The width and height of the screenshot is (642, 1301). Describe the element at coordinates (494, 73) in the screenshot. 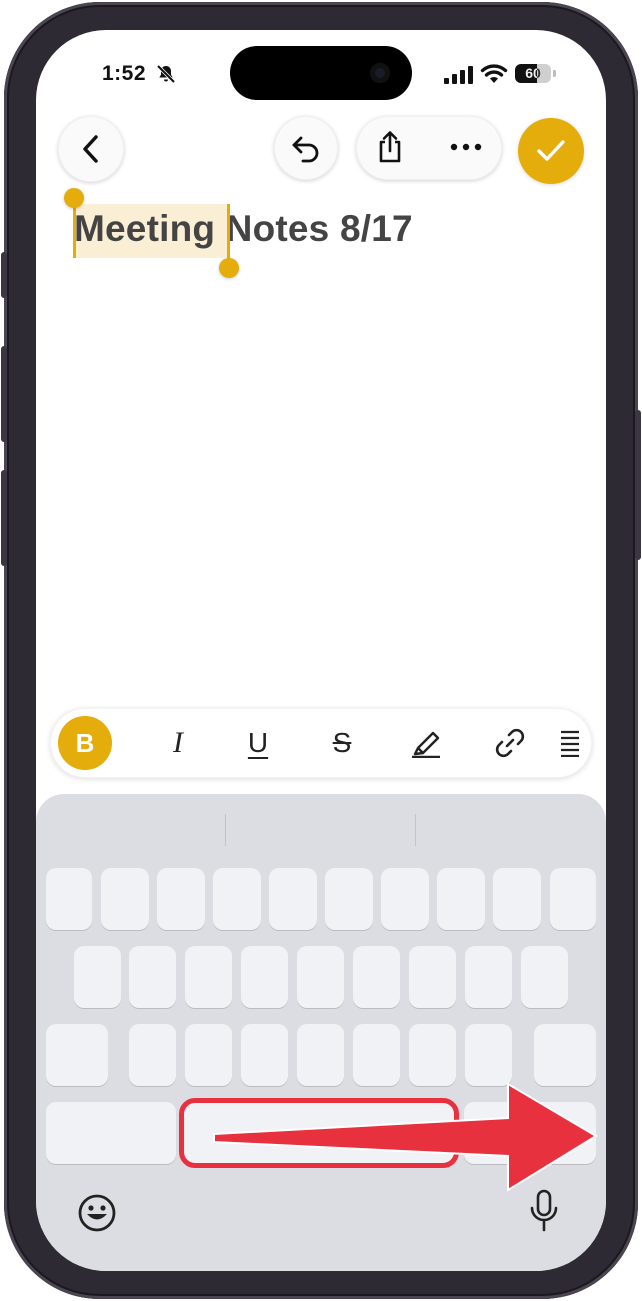

I see `wifi-icon` at that location.